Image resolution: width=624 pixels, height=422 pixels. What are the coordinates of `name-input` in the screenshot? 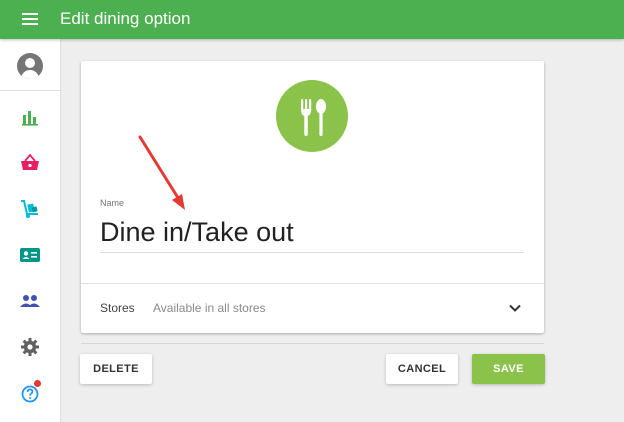 It's located at (312, 232).